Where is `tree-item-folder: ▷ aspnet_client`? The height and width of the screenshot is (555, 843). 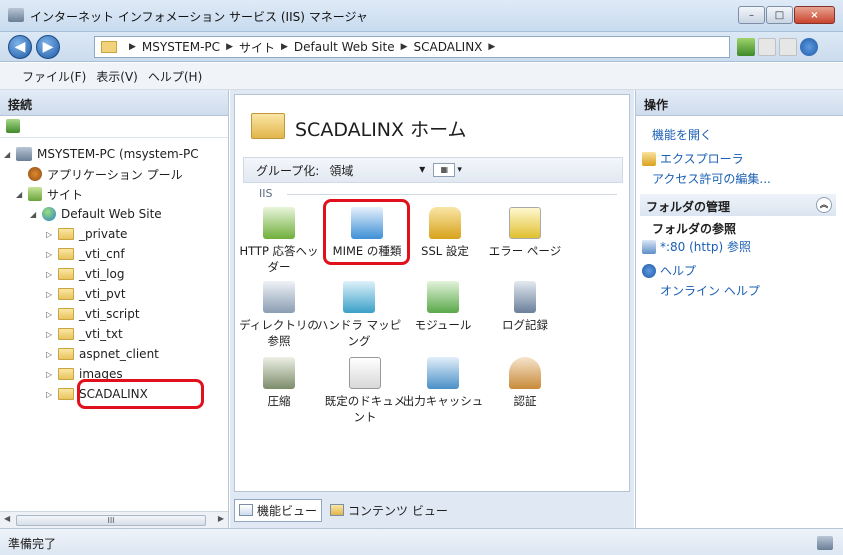
tree-item-folder: ▷ aspnet_client is located at coordinates (102, 354).